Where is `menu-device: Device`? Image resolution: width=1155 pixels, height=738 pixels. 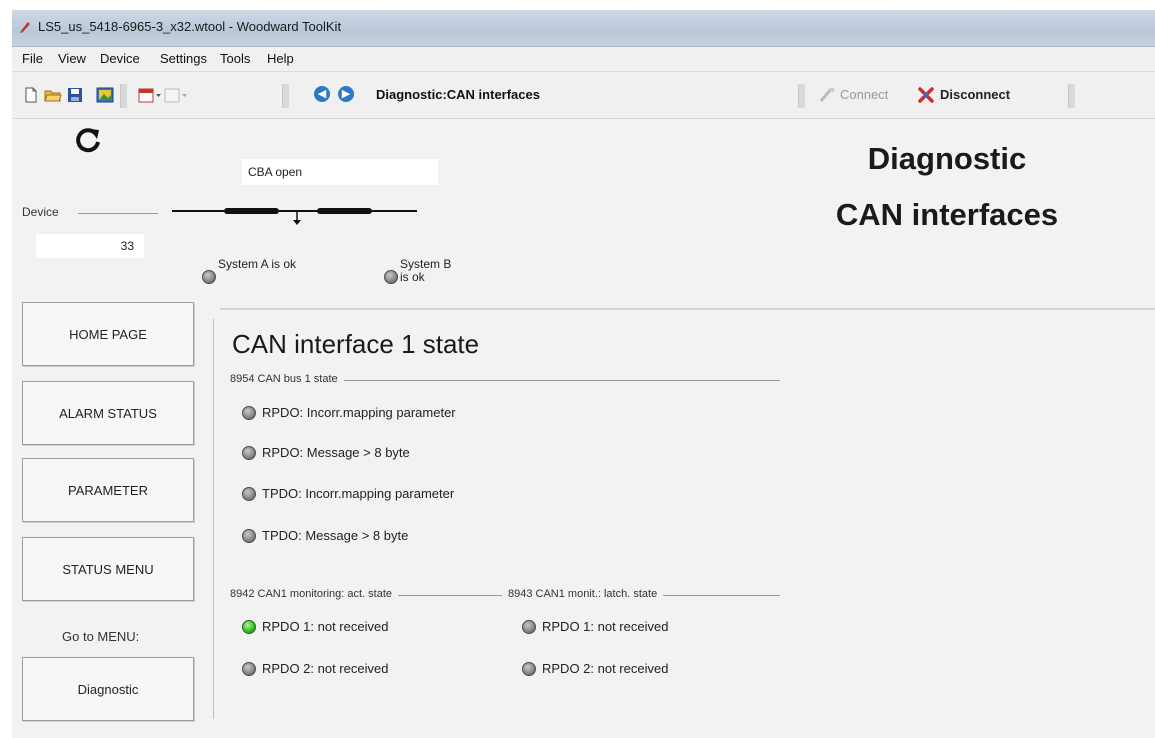
menu-device: Device is located at coordinates (120, 58).